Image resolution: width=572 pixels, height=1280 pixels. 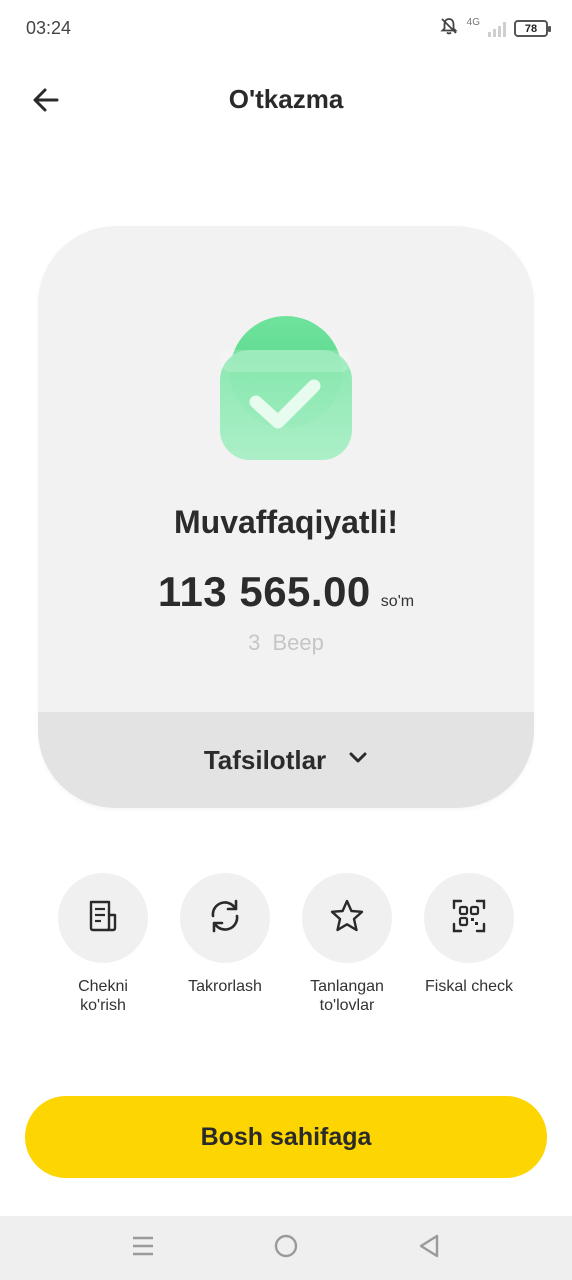 I want to click on battery-level: 78, so click(x=531, y=28).